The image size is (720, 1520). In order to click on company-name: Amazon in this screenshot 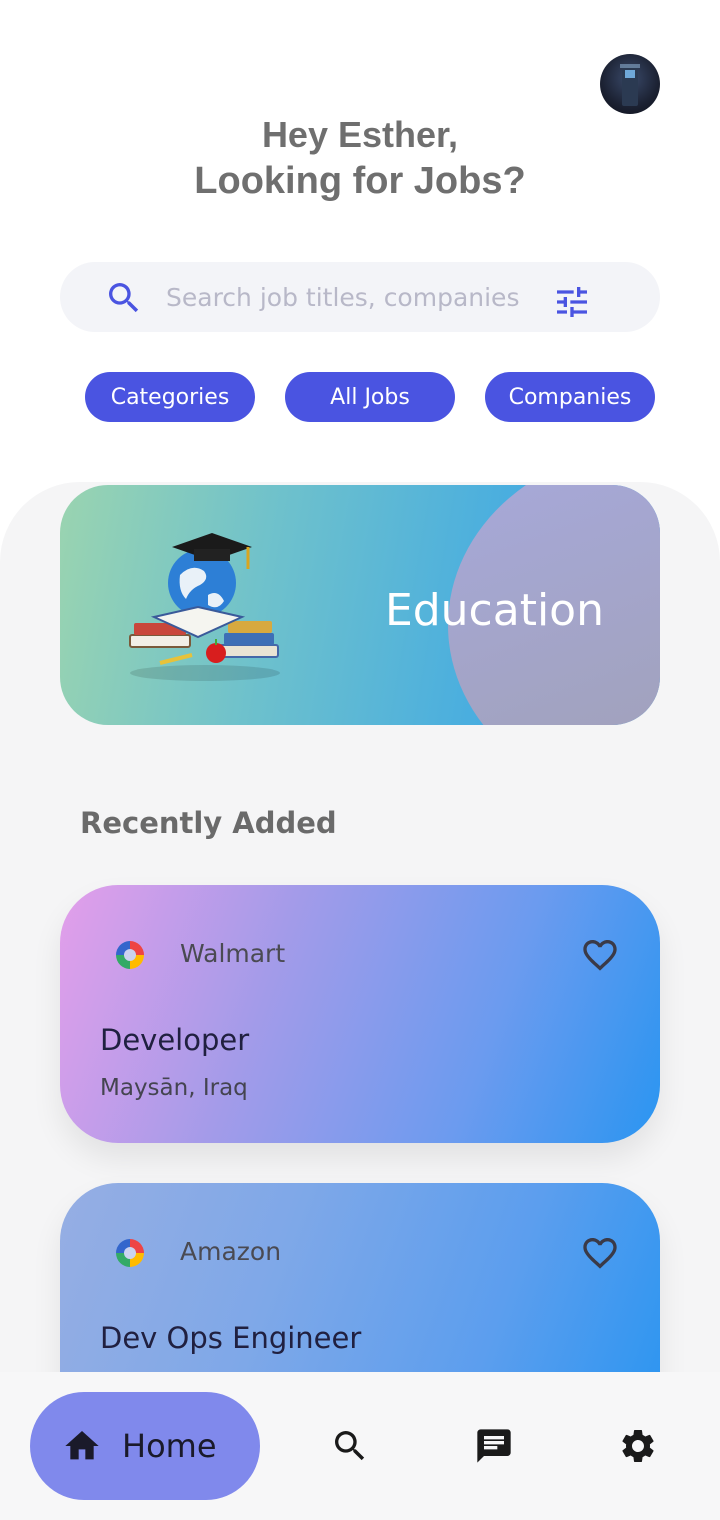, I will do `click(231, 1251)`.